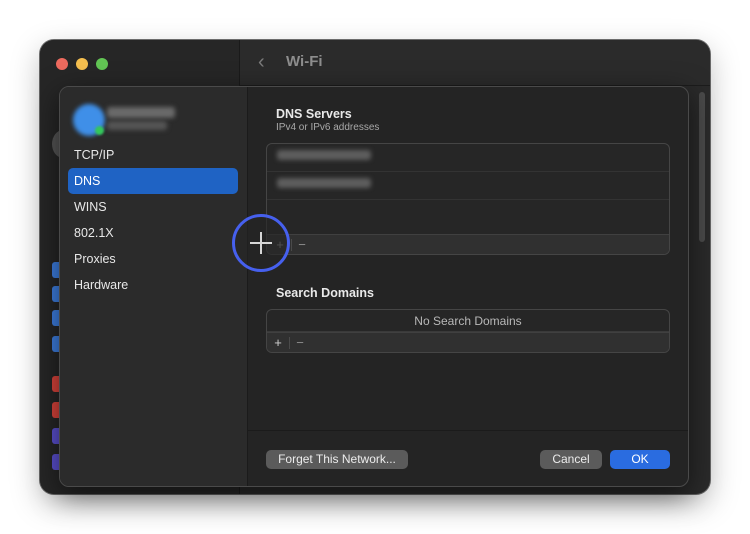 The width and height of the screenshot is (750, 534). What do you see at coordinates (62, 64) in the screenshot?
I see `close-window-button` at bounding box center [62, 64].